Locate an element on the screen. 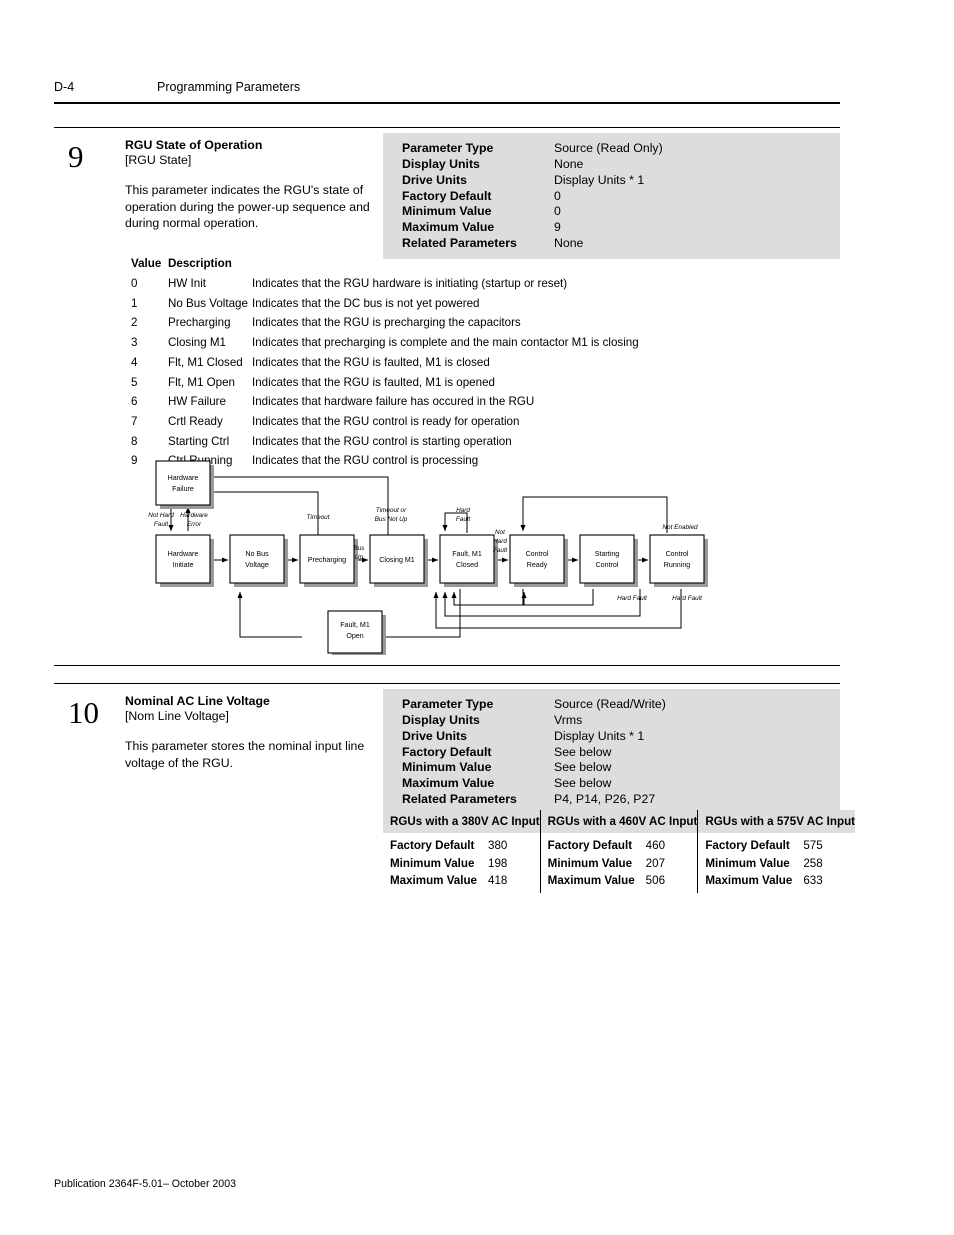 The width and height of the screenshot is (954, 1235). voltage-row: Minimum Value 198 is located at coordinates (461, 864).